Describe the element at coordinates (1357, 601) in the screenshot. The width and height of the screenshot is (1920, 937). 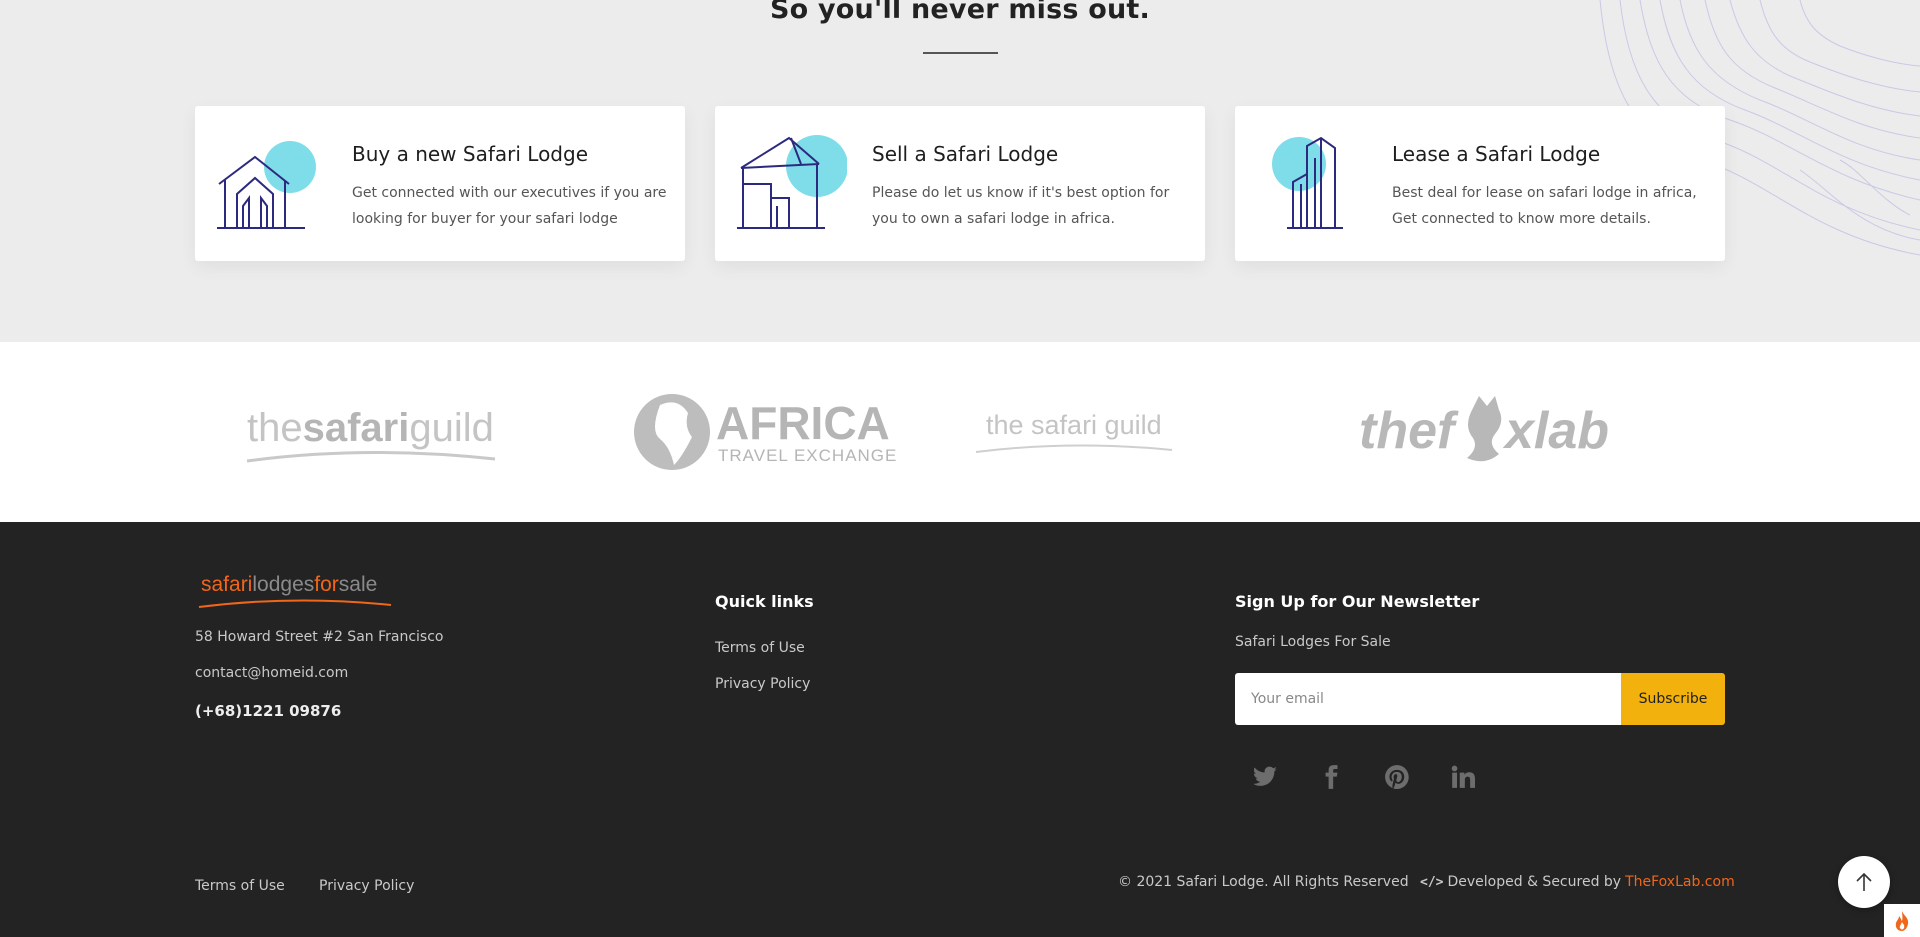
I see `newsletter-title: Sign Up for Our Newsletter` at that location.